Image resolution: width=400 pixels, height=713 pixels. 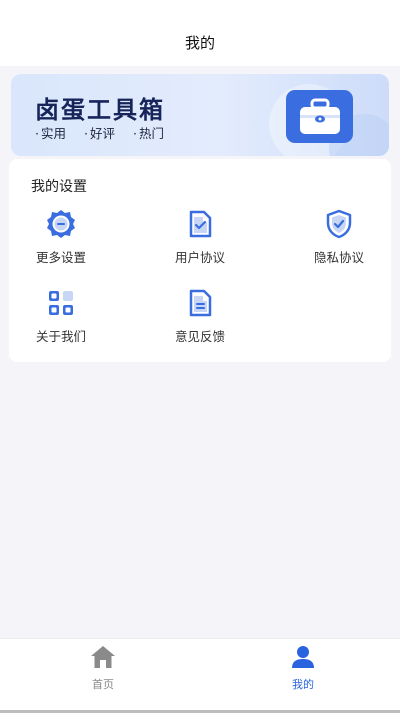 I want to click on settings-item-about-us: 关于我们, so click(x=61, y=316).